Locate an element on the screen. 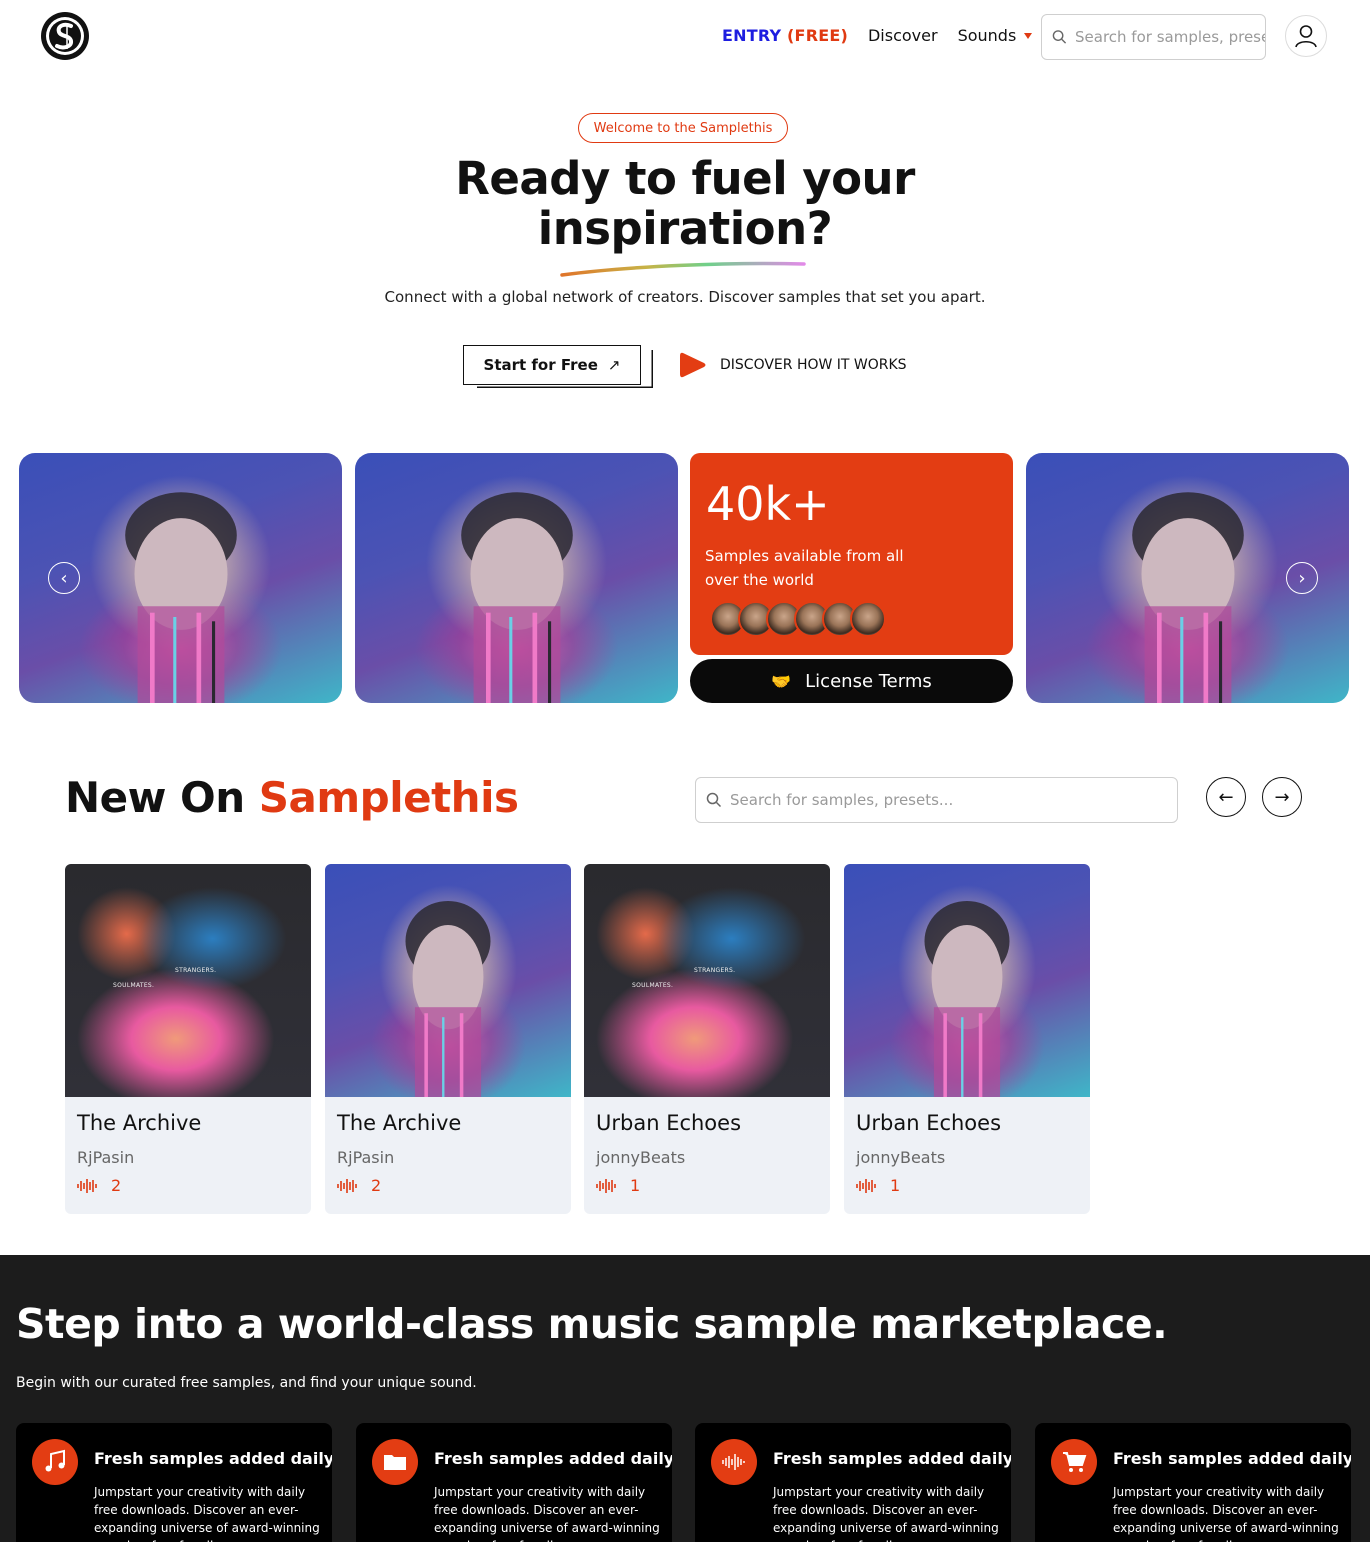 This screenshot has height=1542, width=1370. section-search is located at coordinates (936, 800).